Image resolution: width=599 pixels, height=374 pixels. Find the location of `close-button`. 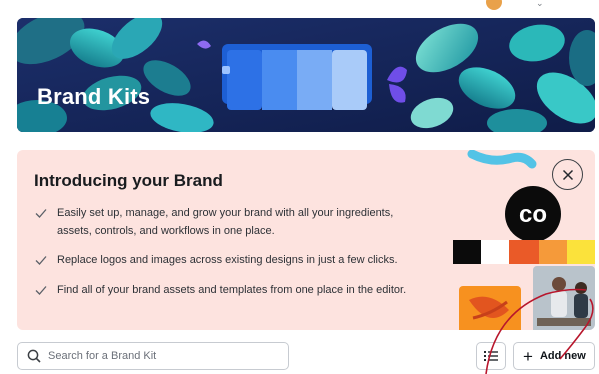

close-button is located at coordinates (567, 174).